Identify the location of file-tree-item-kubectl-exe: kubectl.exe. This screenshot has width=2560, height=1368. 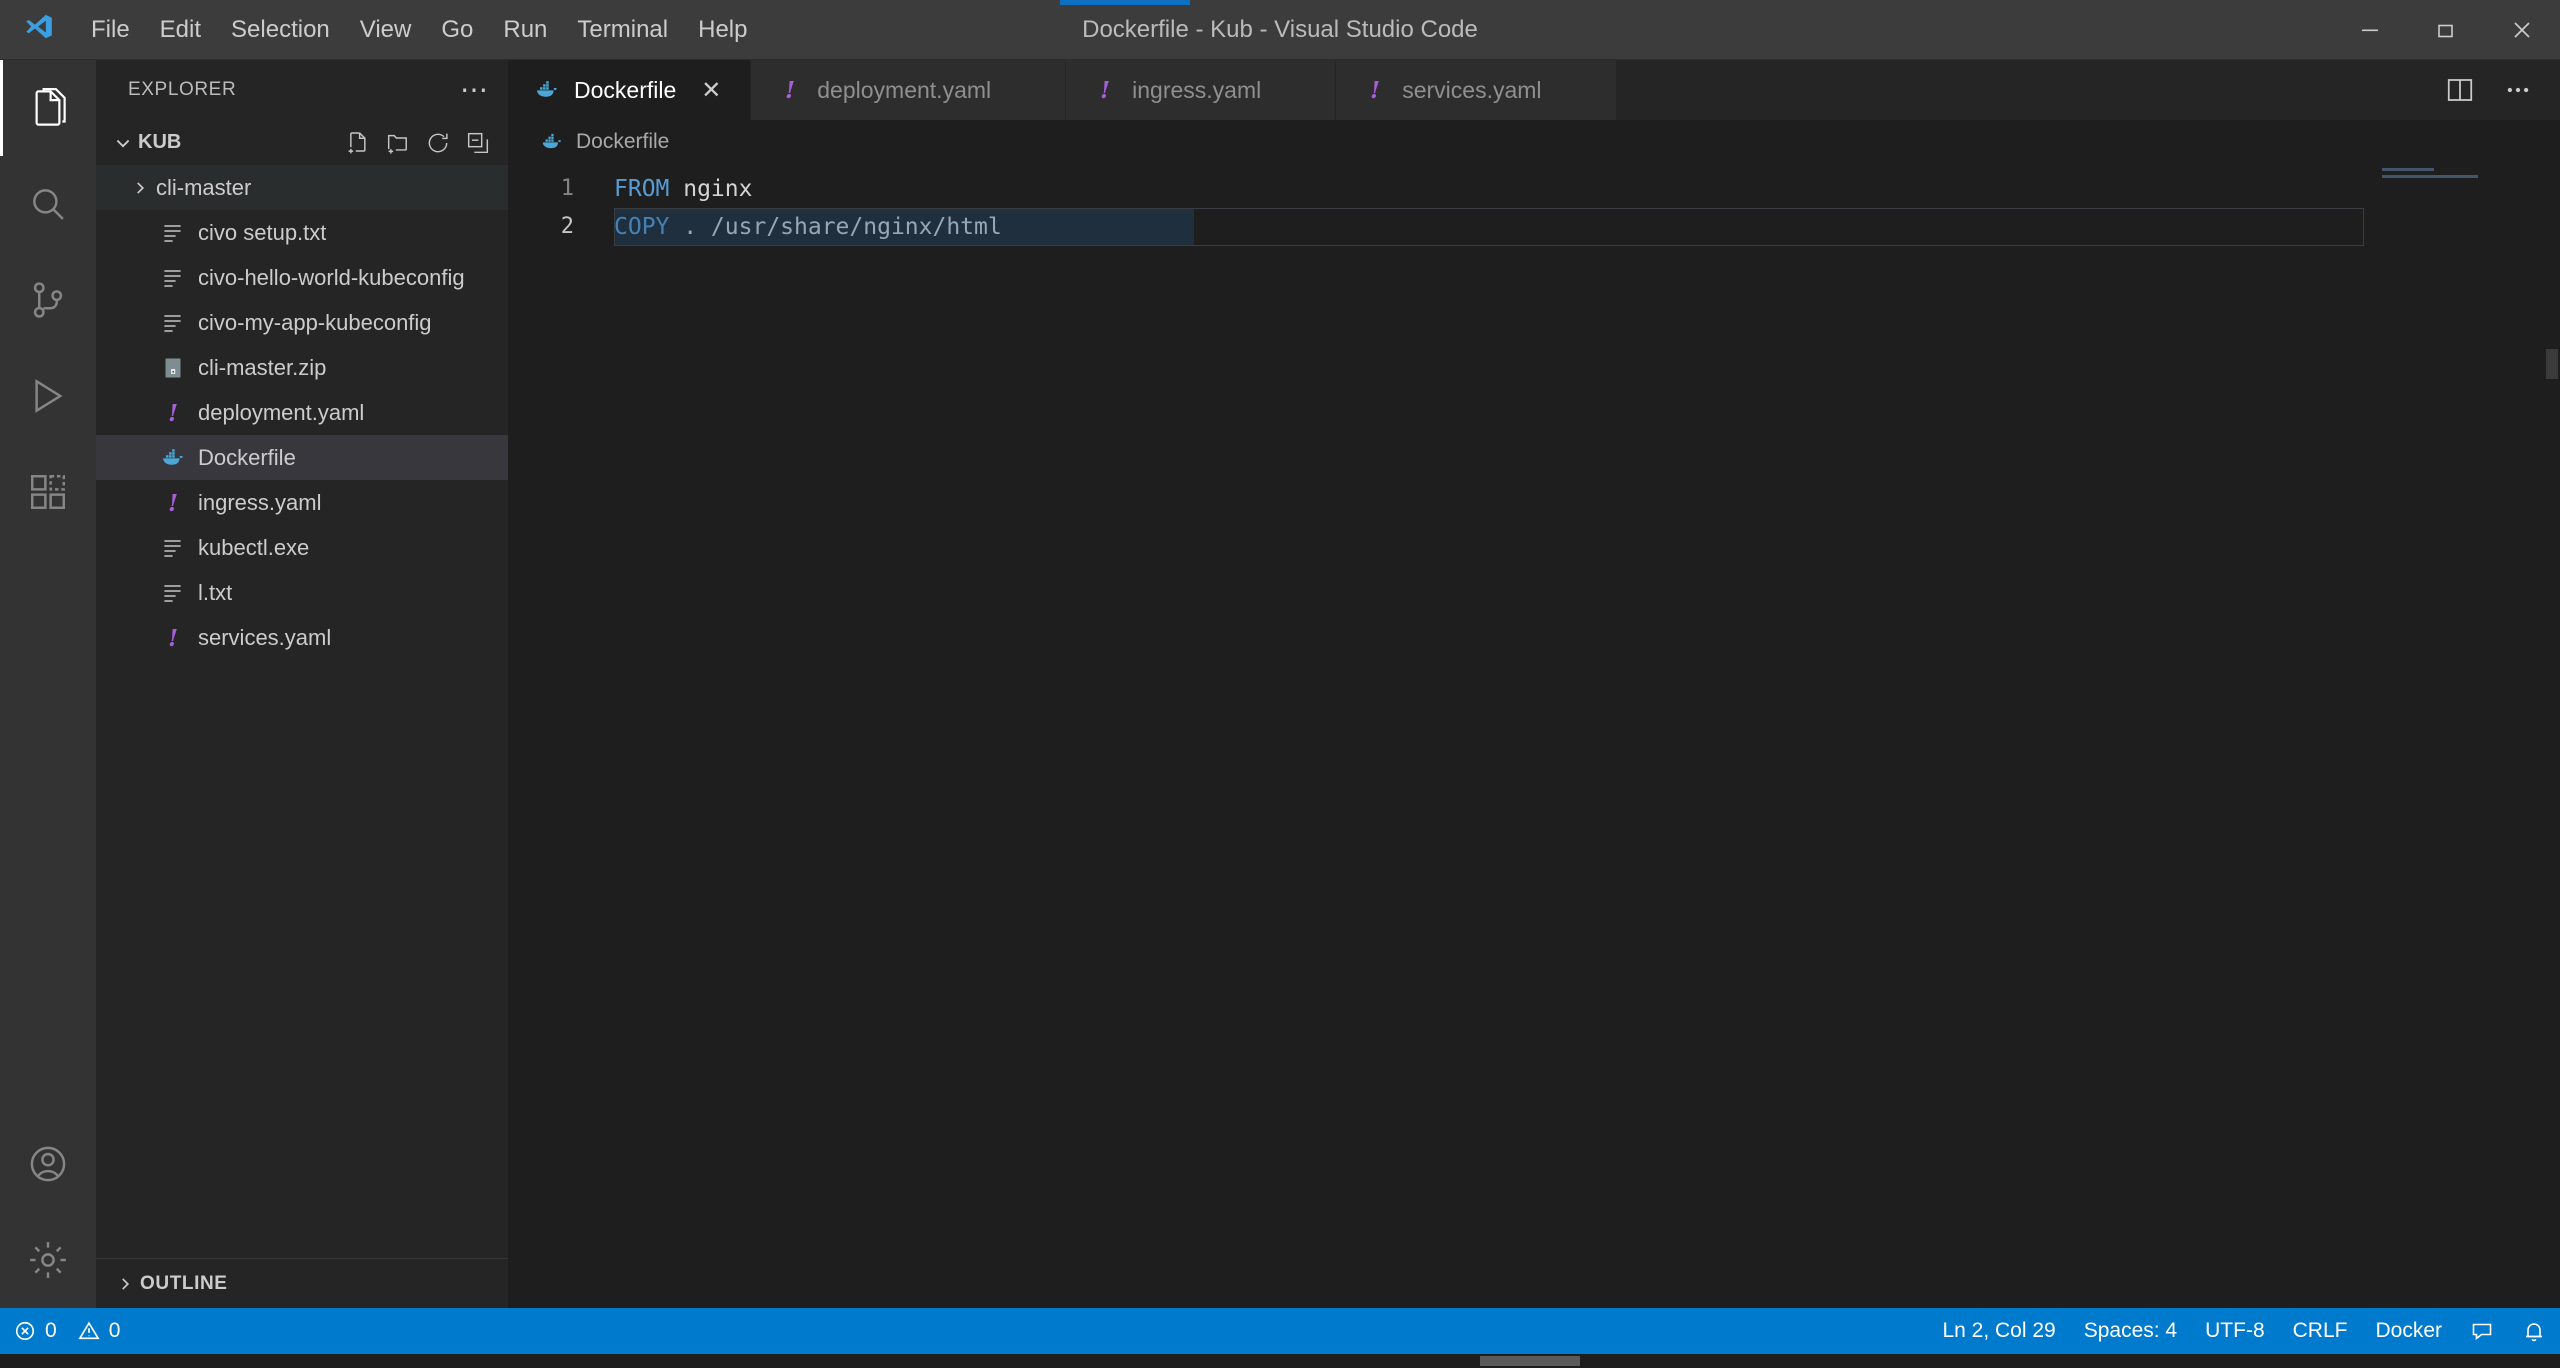
(302, 547).